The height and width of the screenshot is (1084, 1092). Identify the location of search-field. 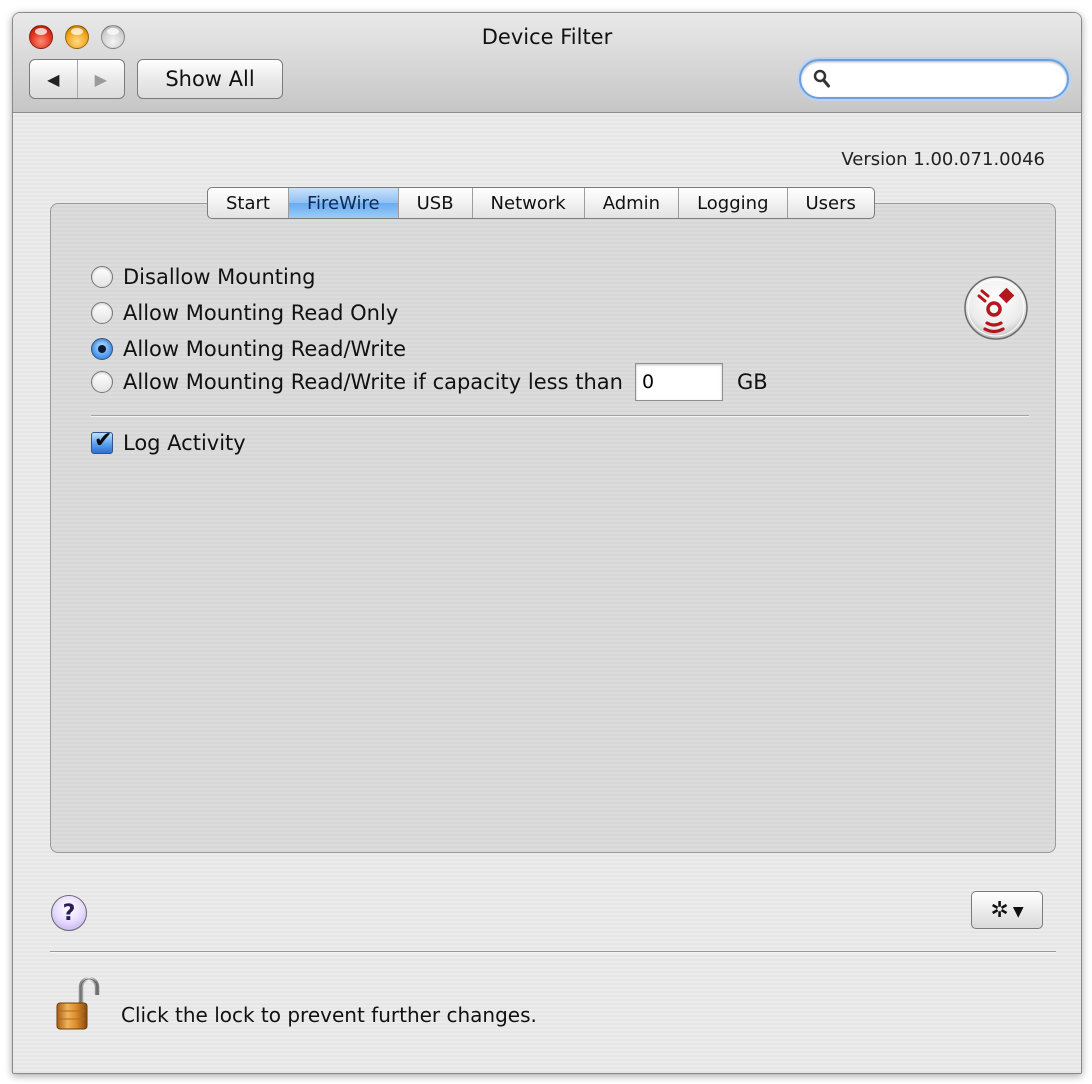
(934, 79).